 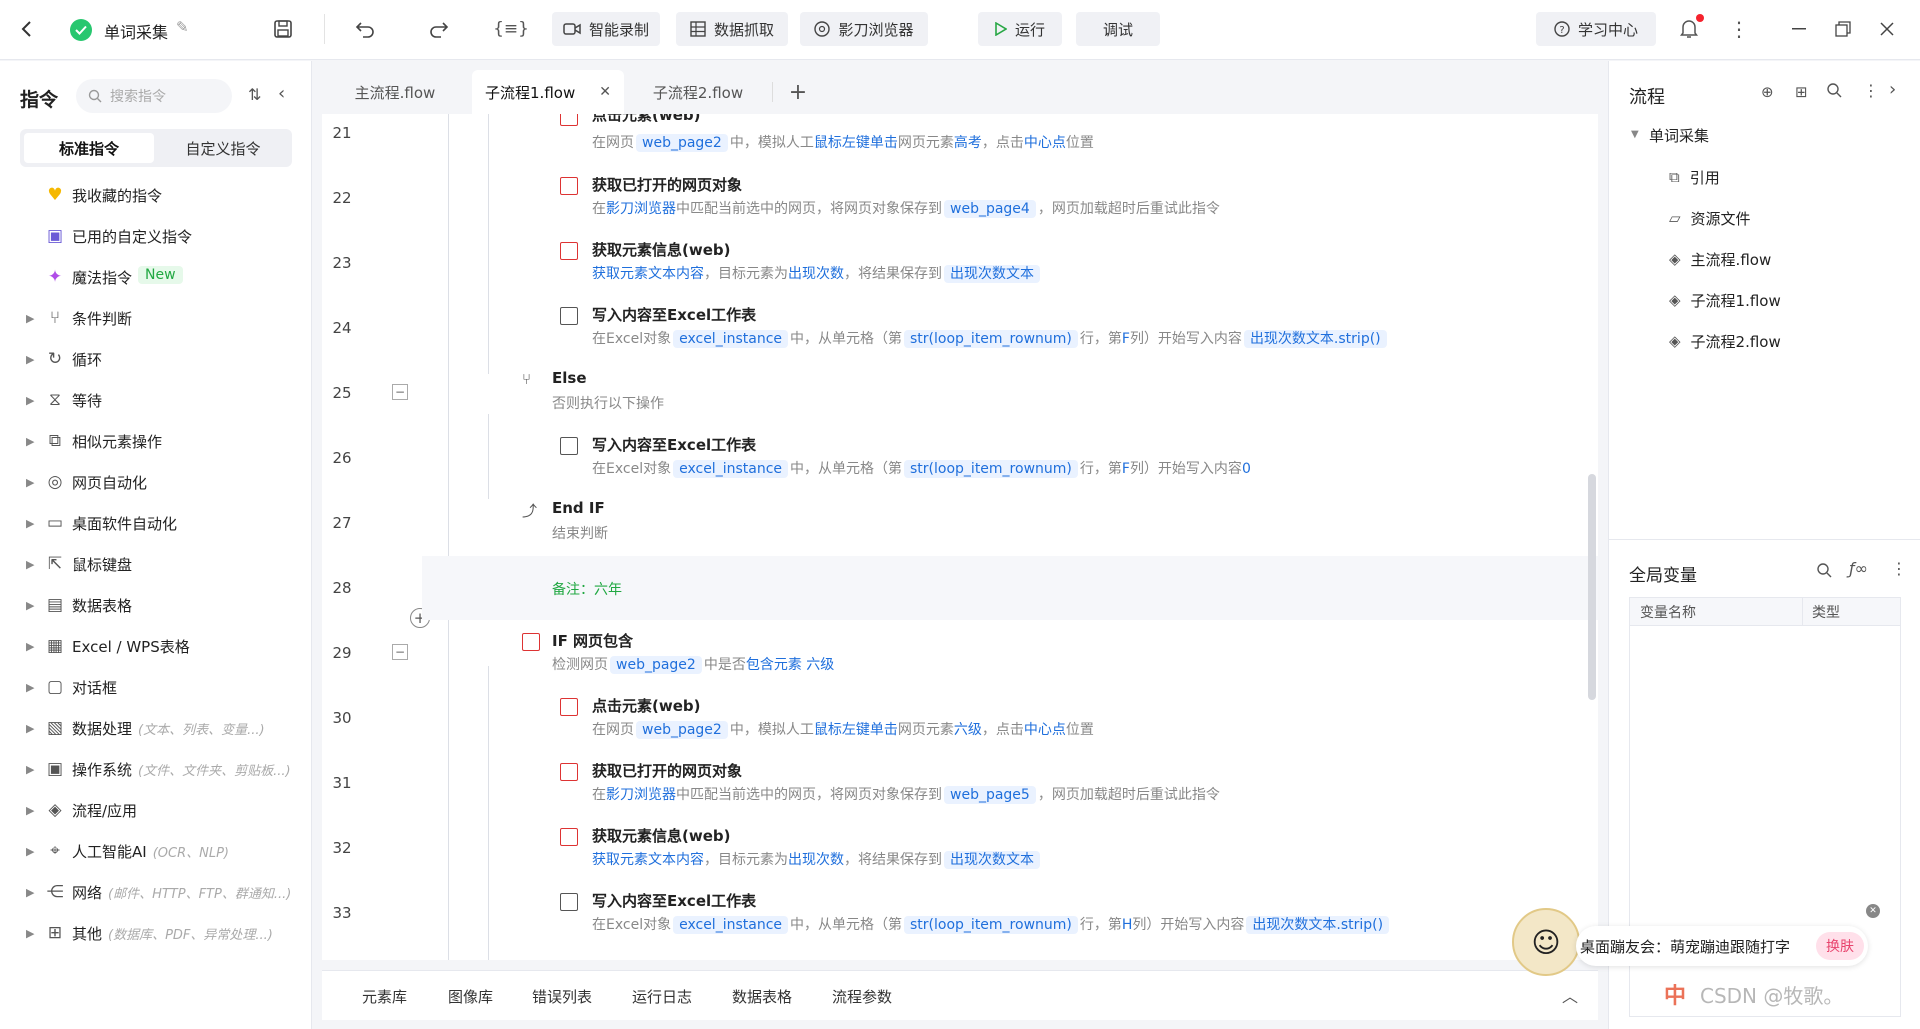 What do you see at coordinates (156, 195) in the screenshot?
I see `favorite-commands-item: ♥ 我收藏的指令` at bounding box center [156, 195].